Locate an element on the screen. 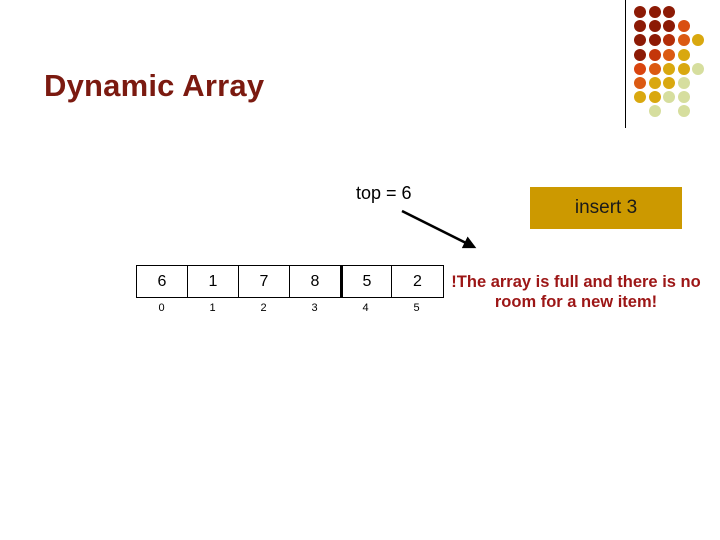  array-cells-row: 61785 2 is located at coordinates (290, 281).